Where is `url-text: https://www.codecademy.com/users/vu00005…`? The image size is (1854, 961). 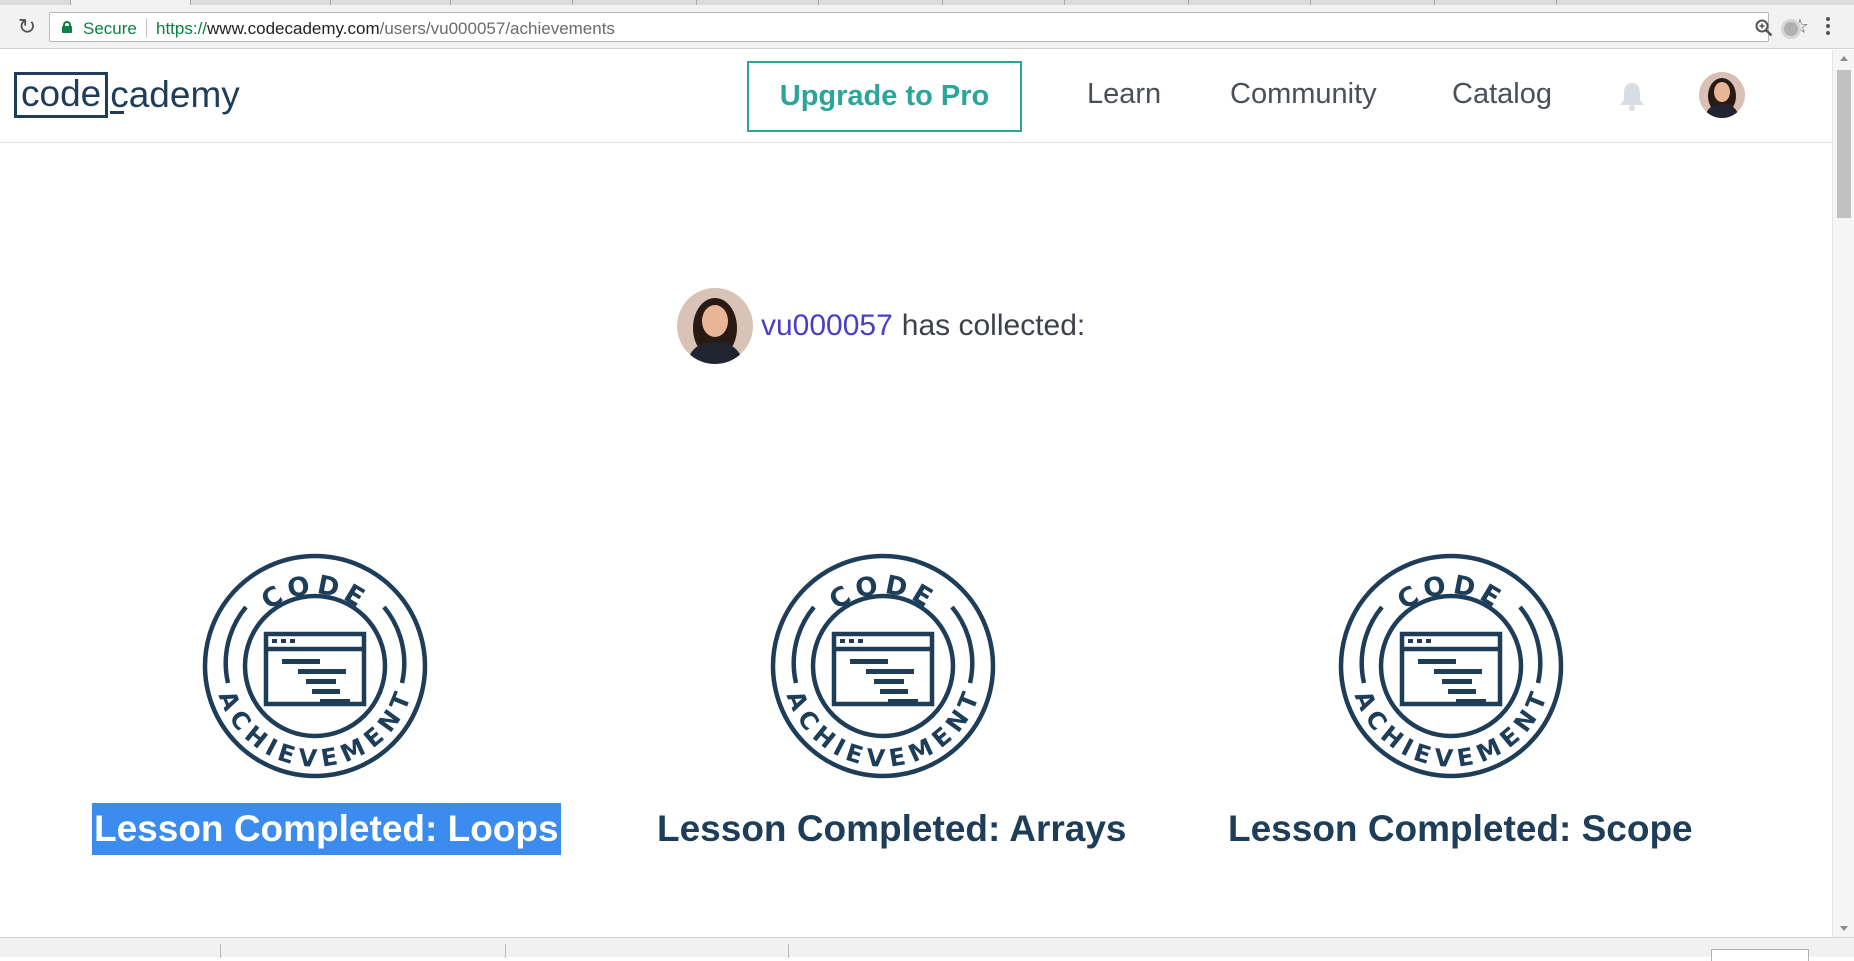 url-text: https://www.codecademy.com/users/vu00005… is located at coordinates (385, 29).